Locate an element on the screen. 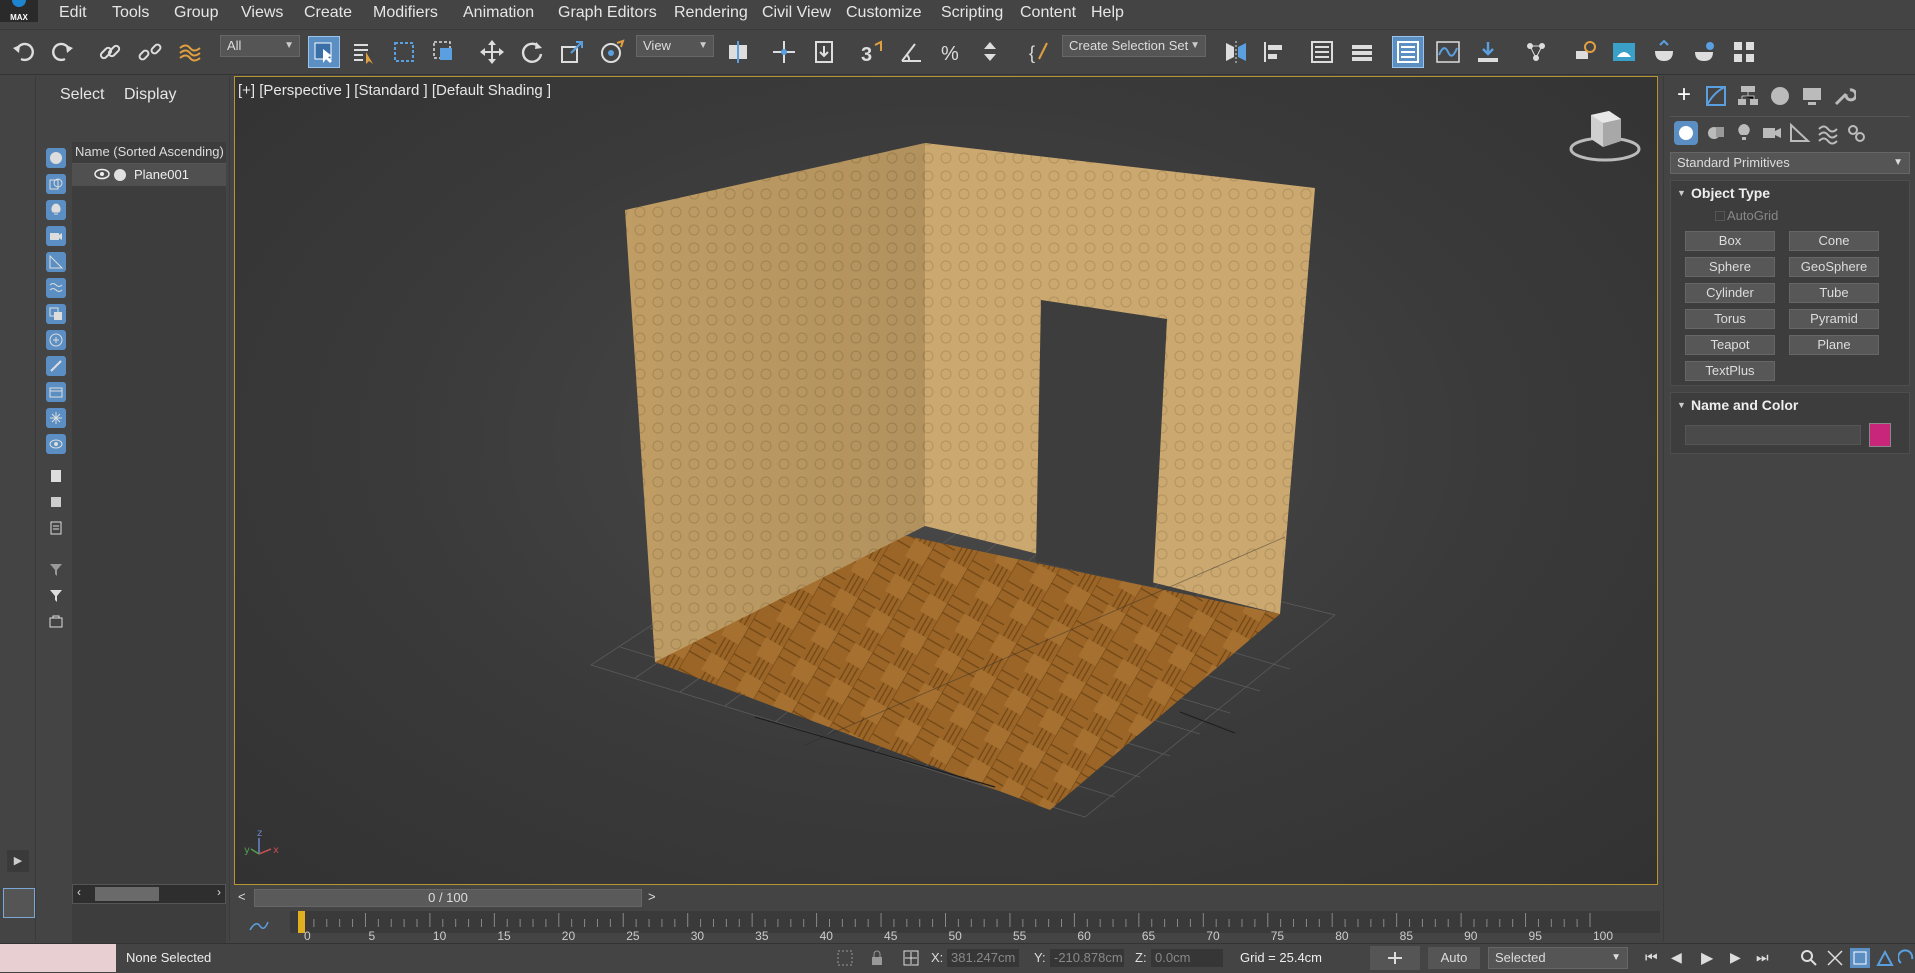 This screenshot has width=1915, height=973. menu-views: Views is located at coordinates (262, 13).